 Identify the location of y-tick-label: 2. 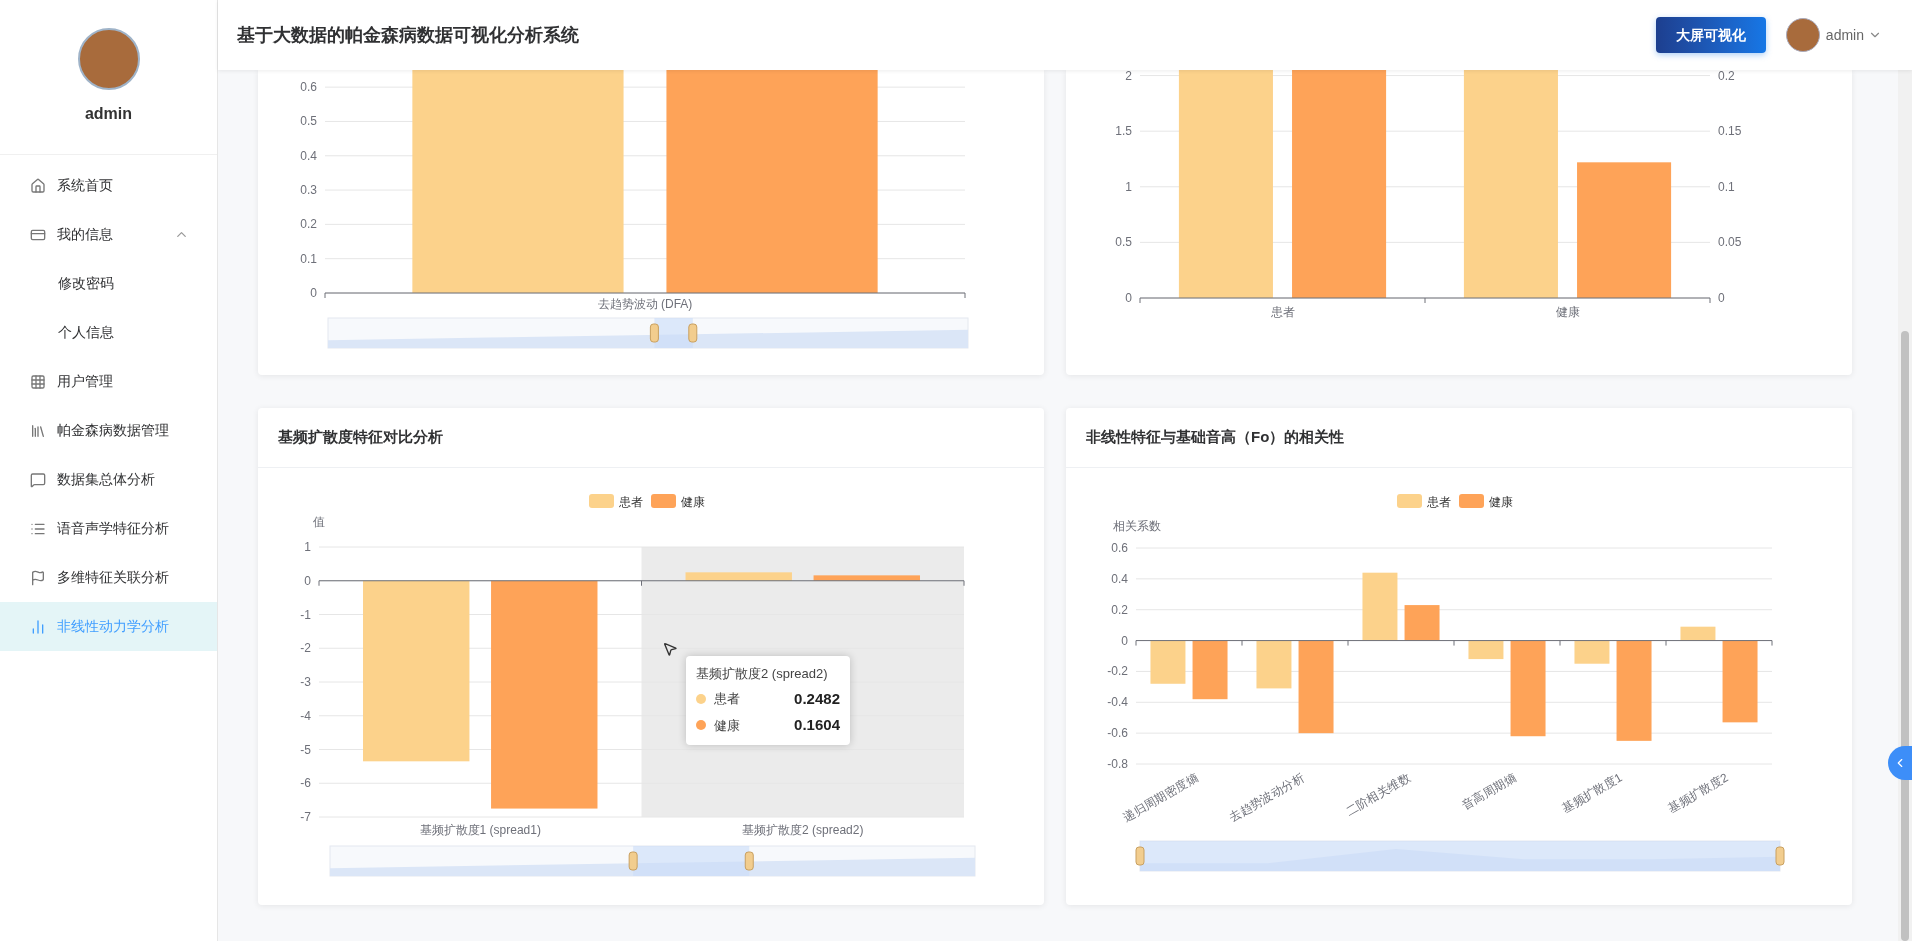
(1128, 76).